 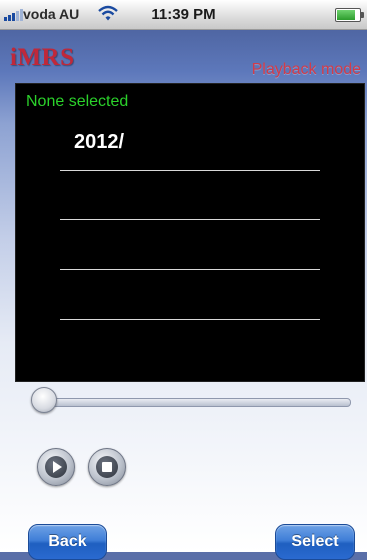 What do you see at coordinates (315, 542) in the screenshot?
I see `select-button: Select` at bounding box center [315, 542].